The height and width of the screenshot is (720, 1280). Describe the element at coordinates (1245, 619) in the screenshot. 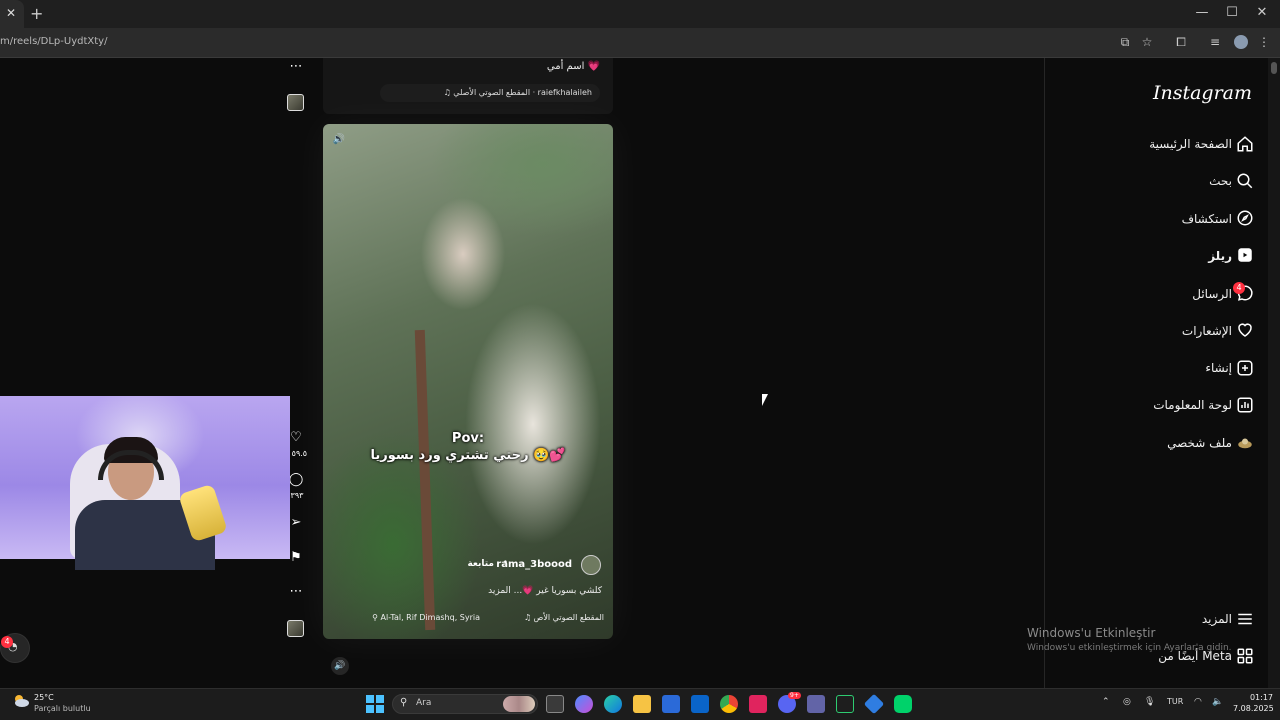

I see `menu-icon` at that location.